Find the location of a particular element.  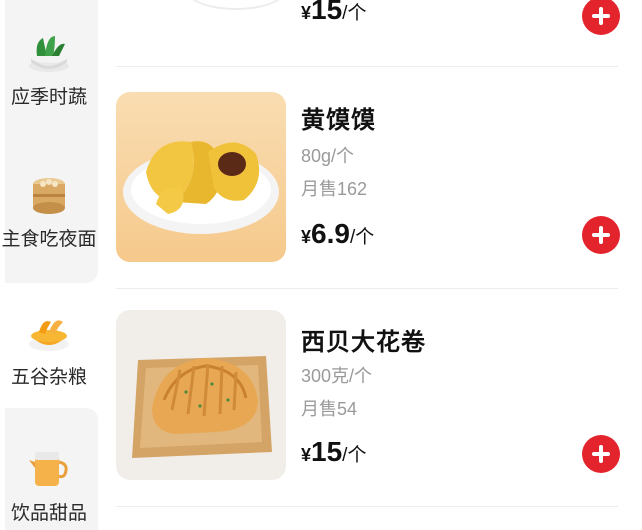

sidebar-item-grains: 五谷杂粮 is located at coordinates (49, 348).